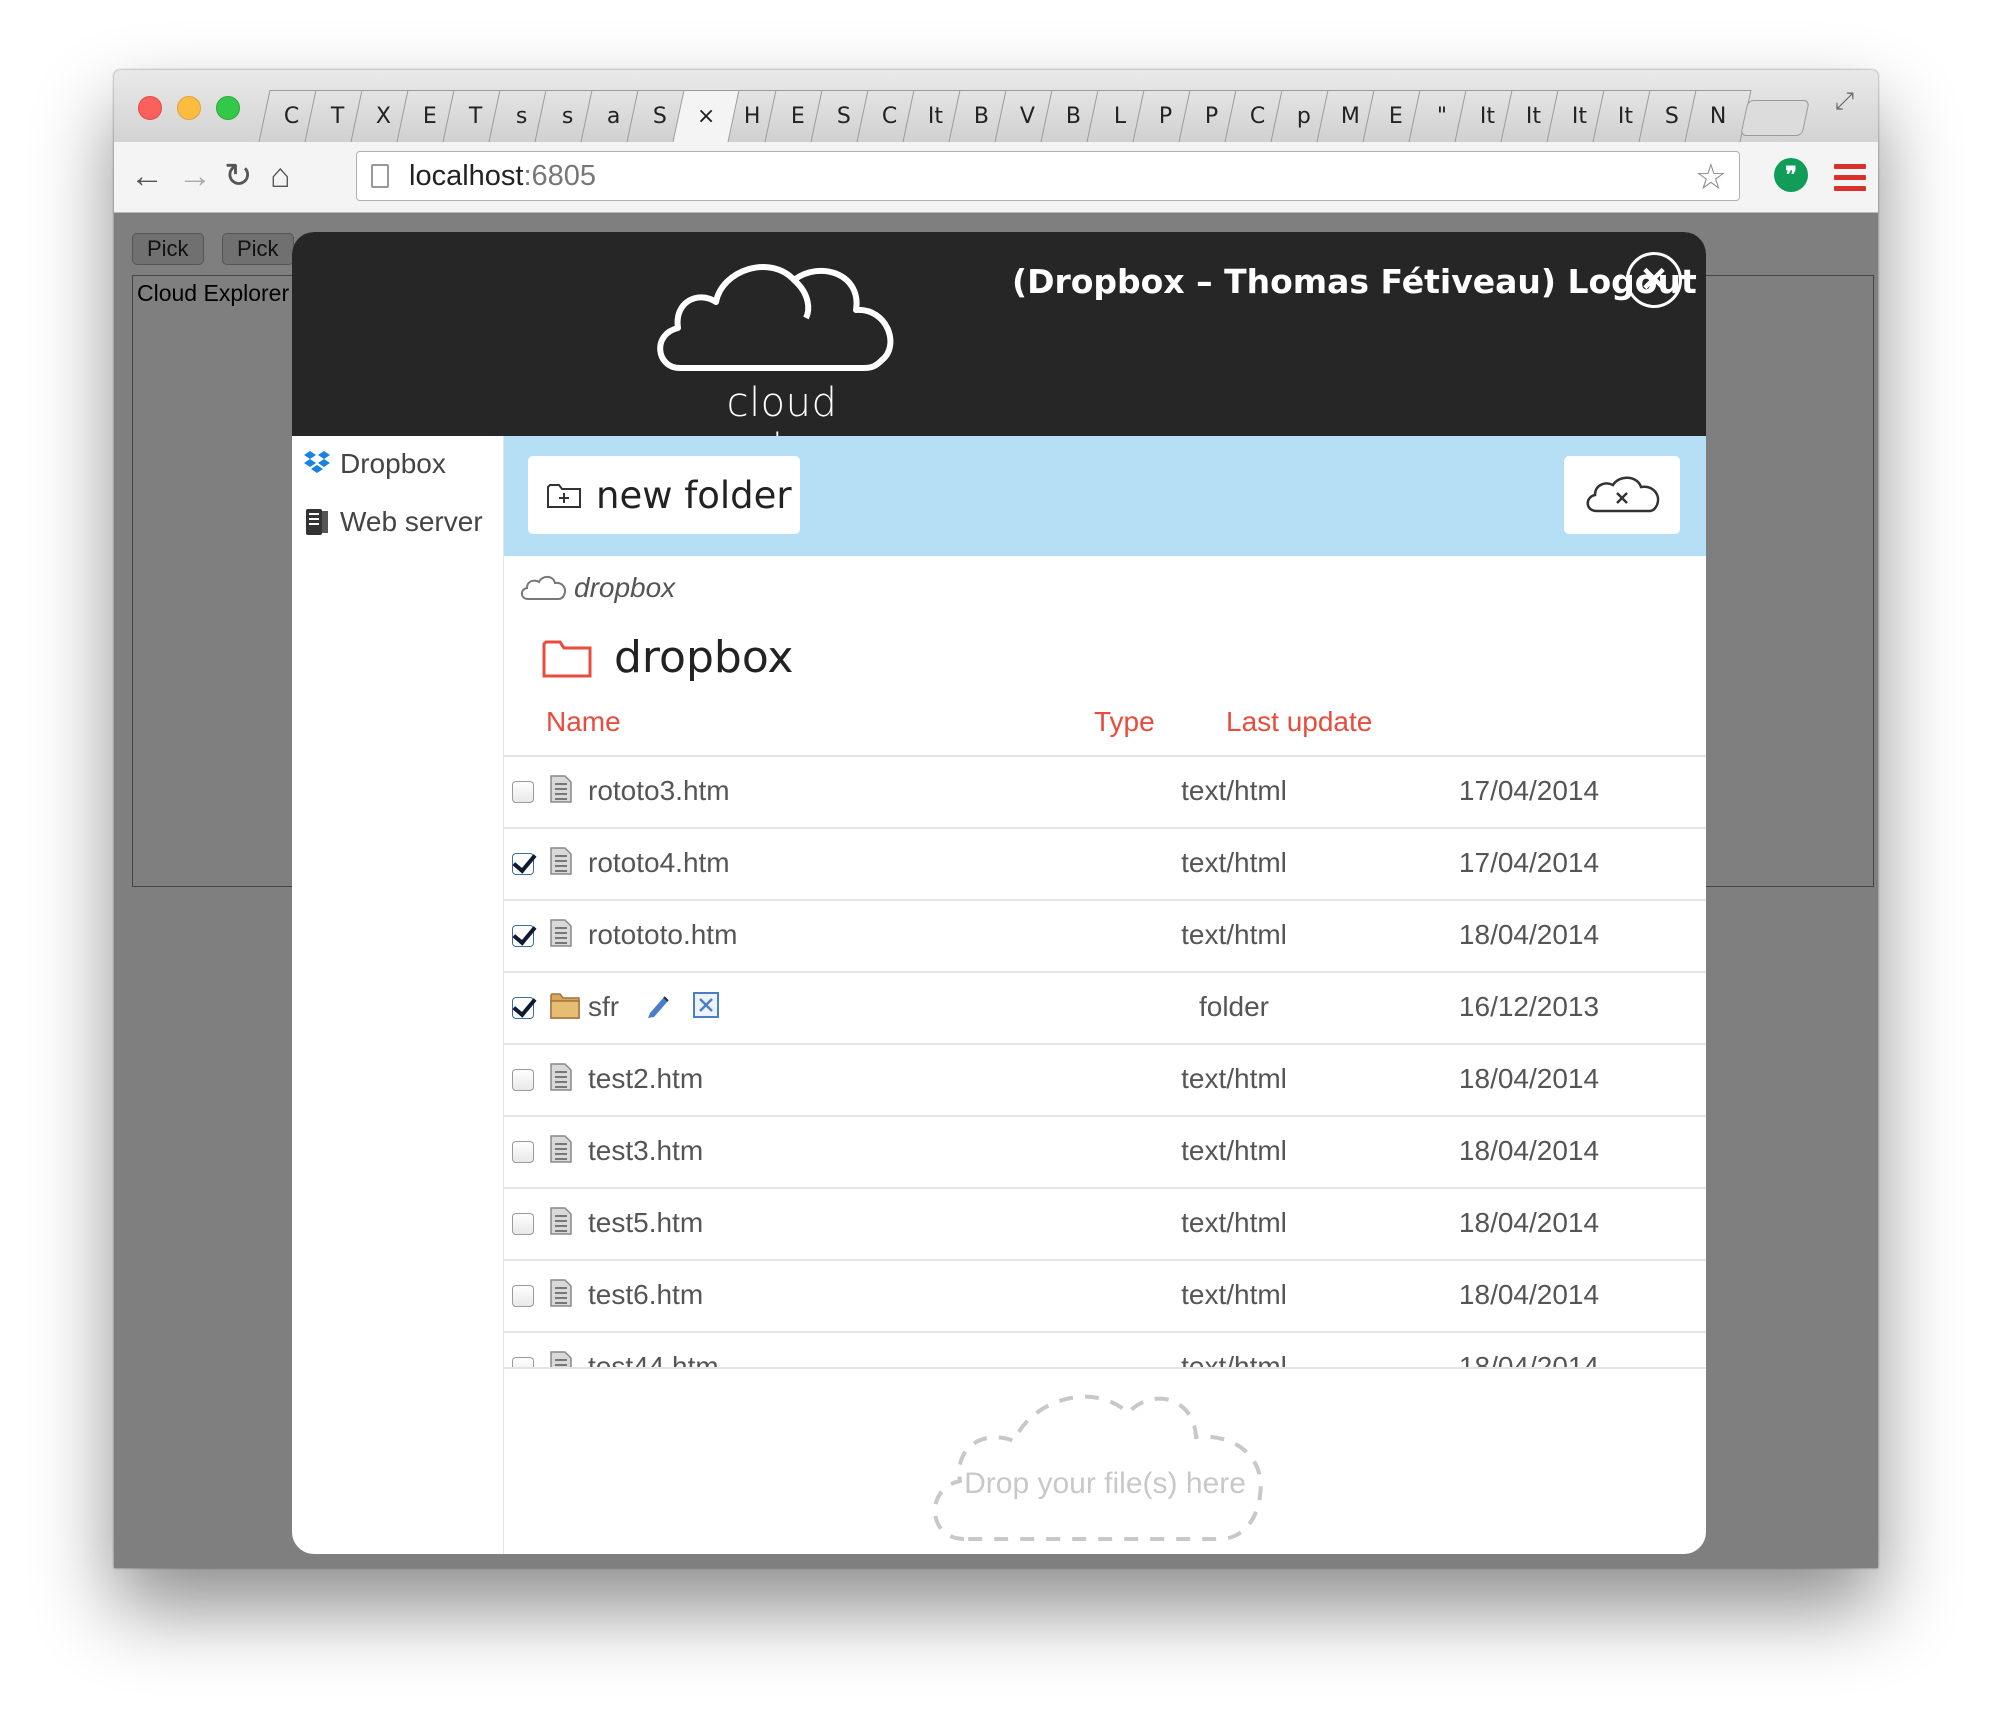  What do you see at coordinates (603, 1007) in the screenshot?
I see `file-name: sfr` at bounding box center [603, 1007].